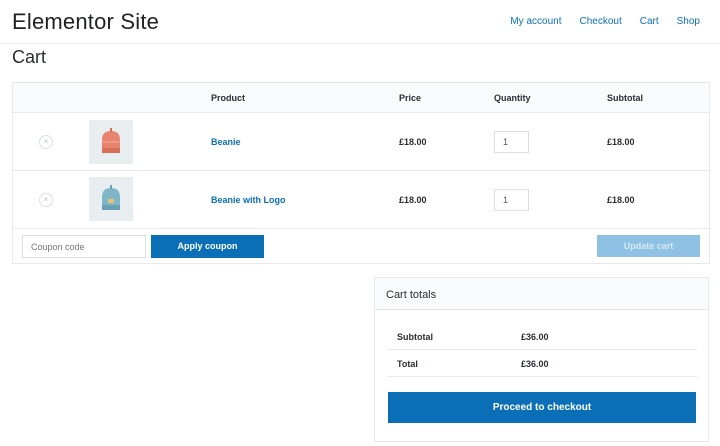  I want to click on nav-link-cart: Cart, so click(649, 21).